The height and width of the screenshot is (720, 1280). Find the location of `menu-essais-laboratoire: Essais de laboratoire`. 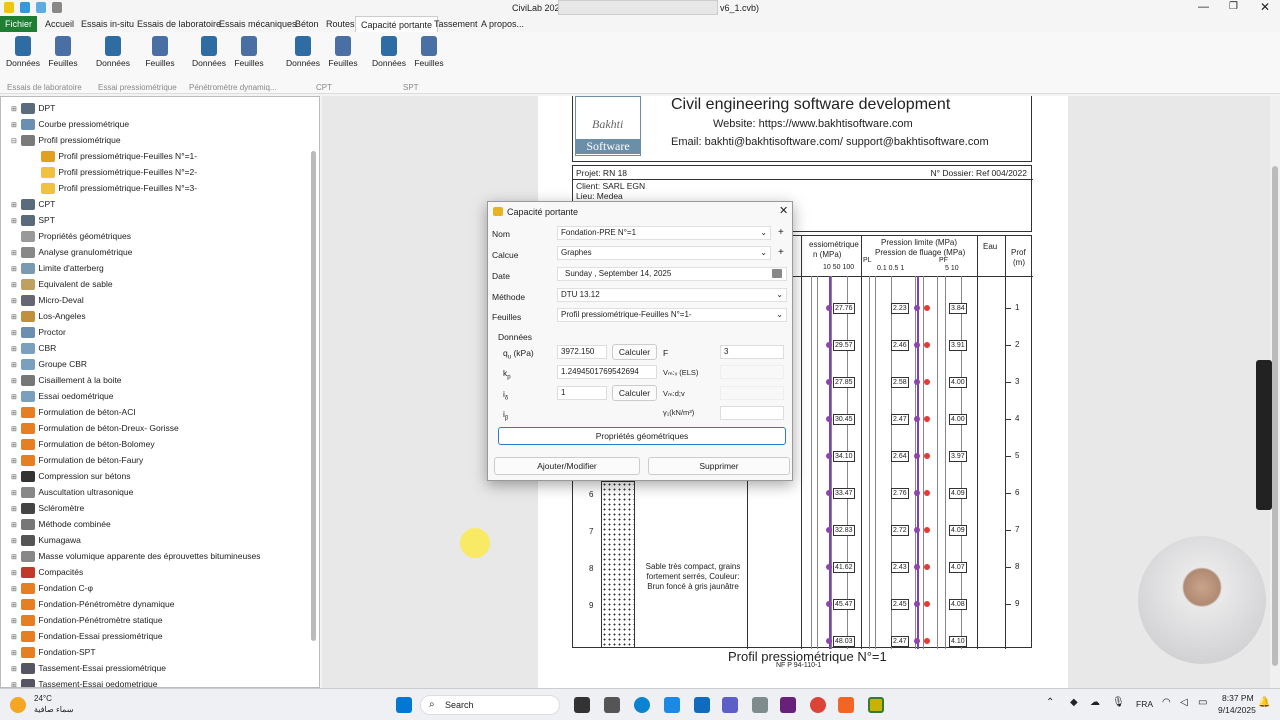

menu-essais-laboratoire: Essais de laboratoire is located at coordinates (179, 24).